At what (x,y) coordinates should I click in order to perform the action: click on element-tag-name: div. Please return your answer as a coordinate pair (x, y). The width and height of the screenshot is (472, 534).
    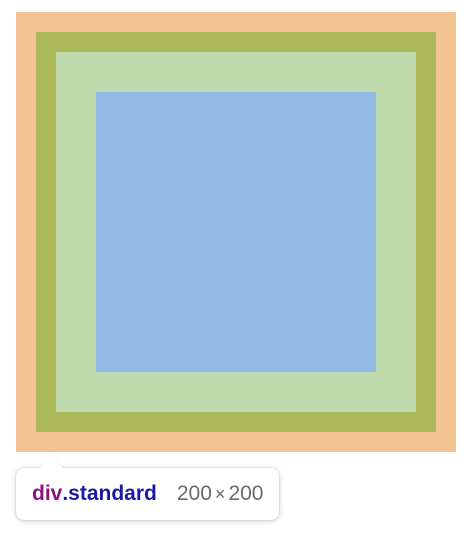
    Looking at the image, I should click on (47, 493).